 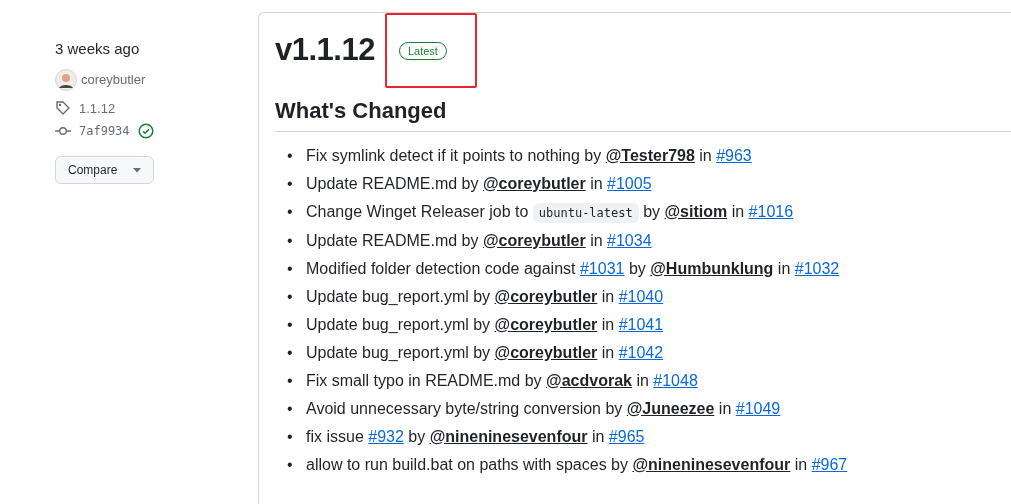 What do you see at coordinates (104, 131) in the screenshot?
I see `commit-link: 7af9934` at bounding box center [104, 131].